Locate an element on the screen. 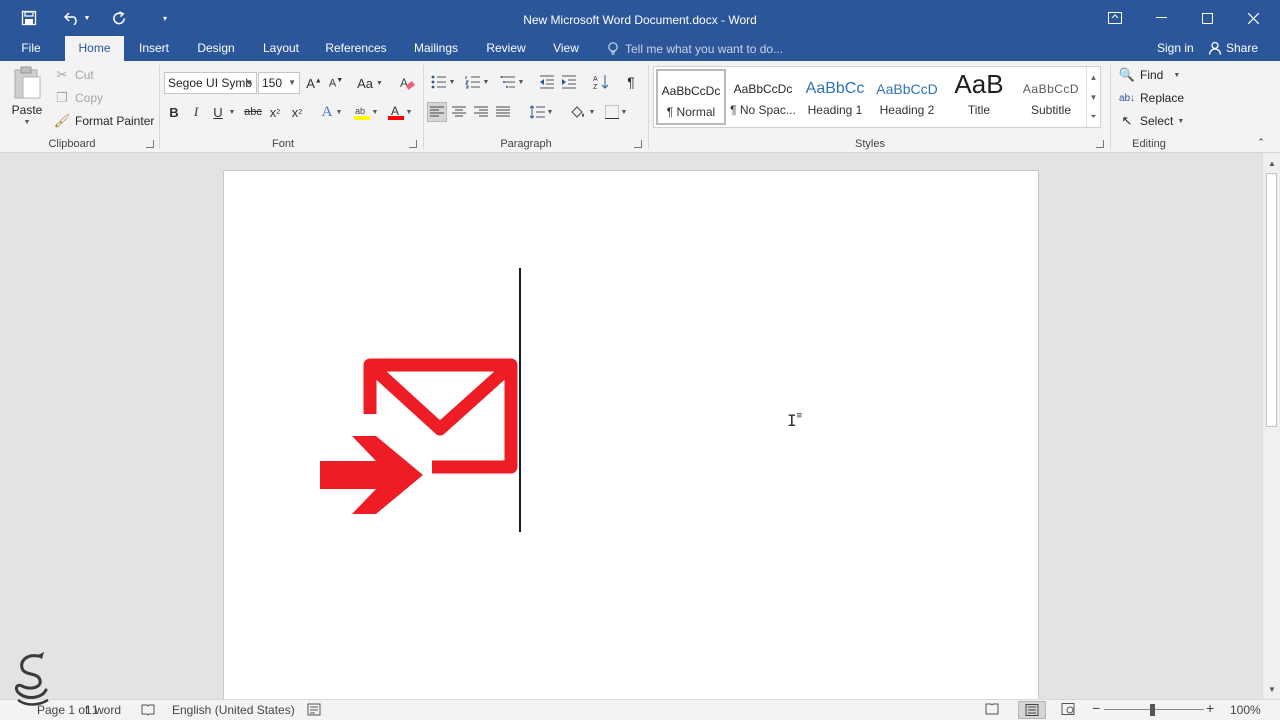 This screenshot has height=720, width=1280. decrease-indent-button is located at coordinates (547, 82).